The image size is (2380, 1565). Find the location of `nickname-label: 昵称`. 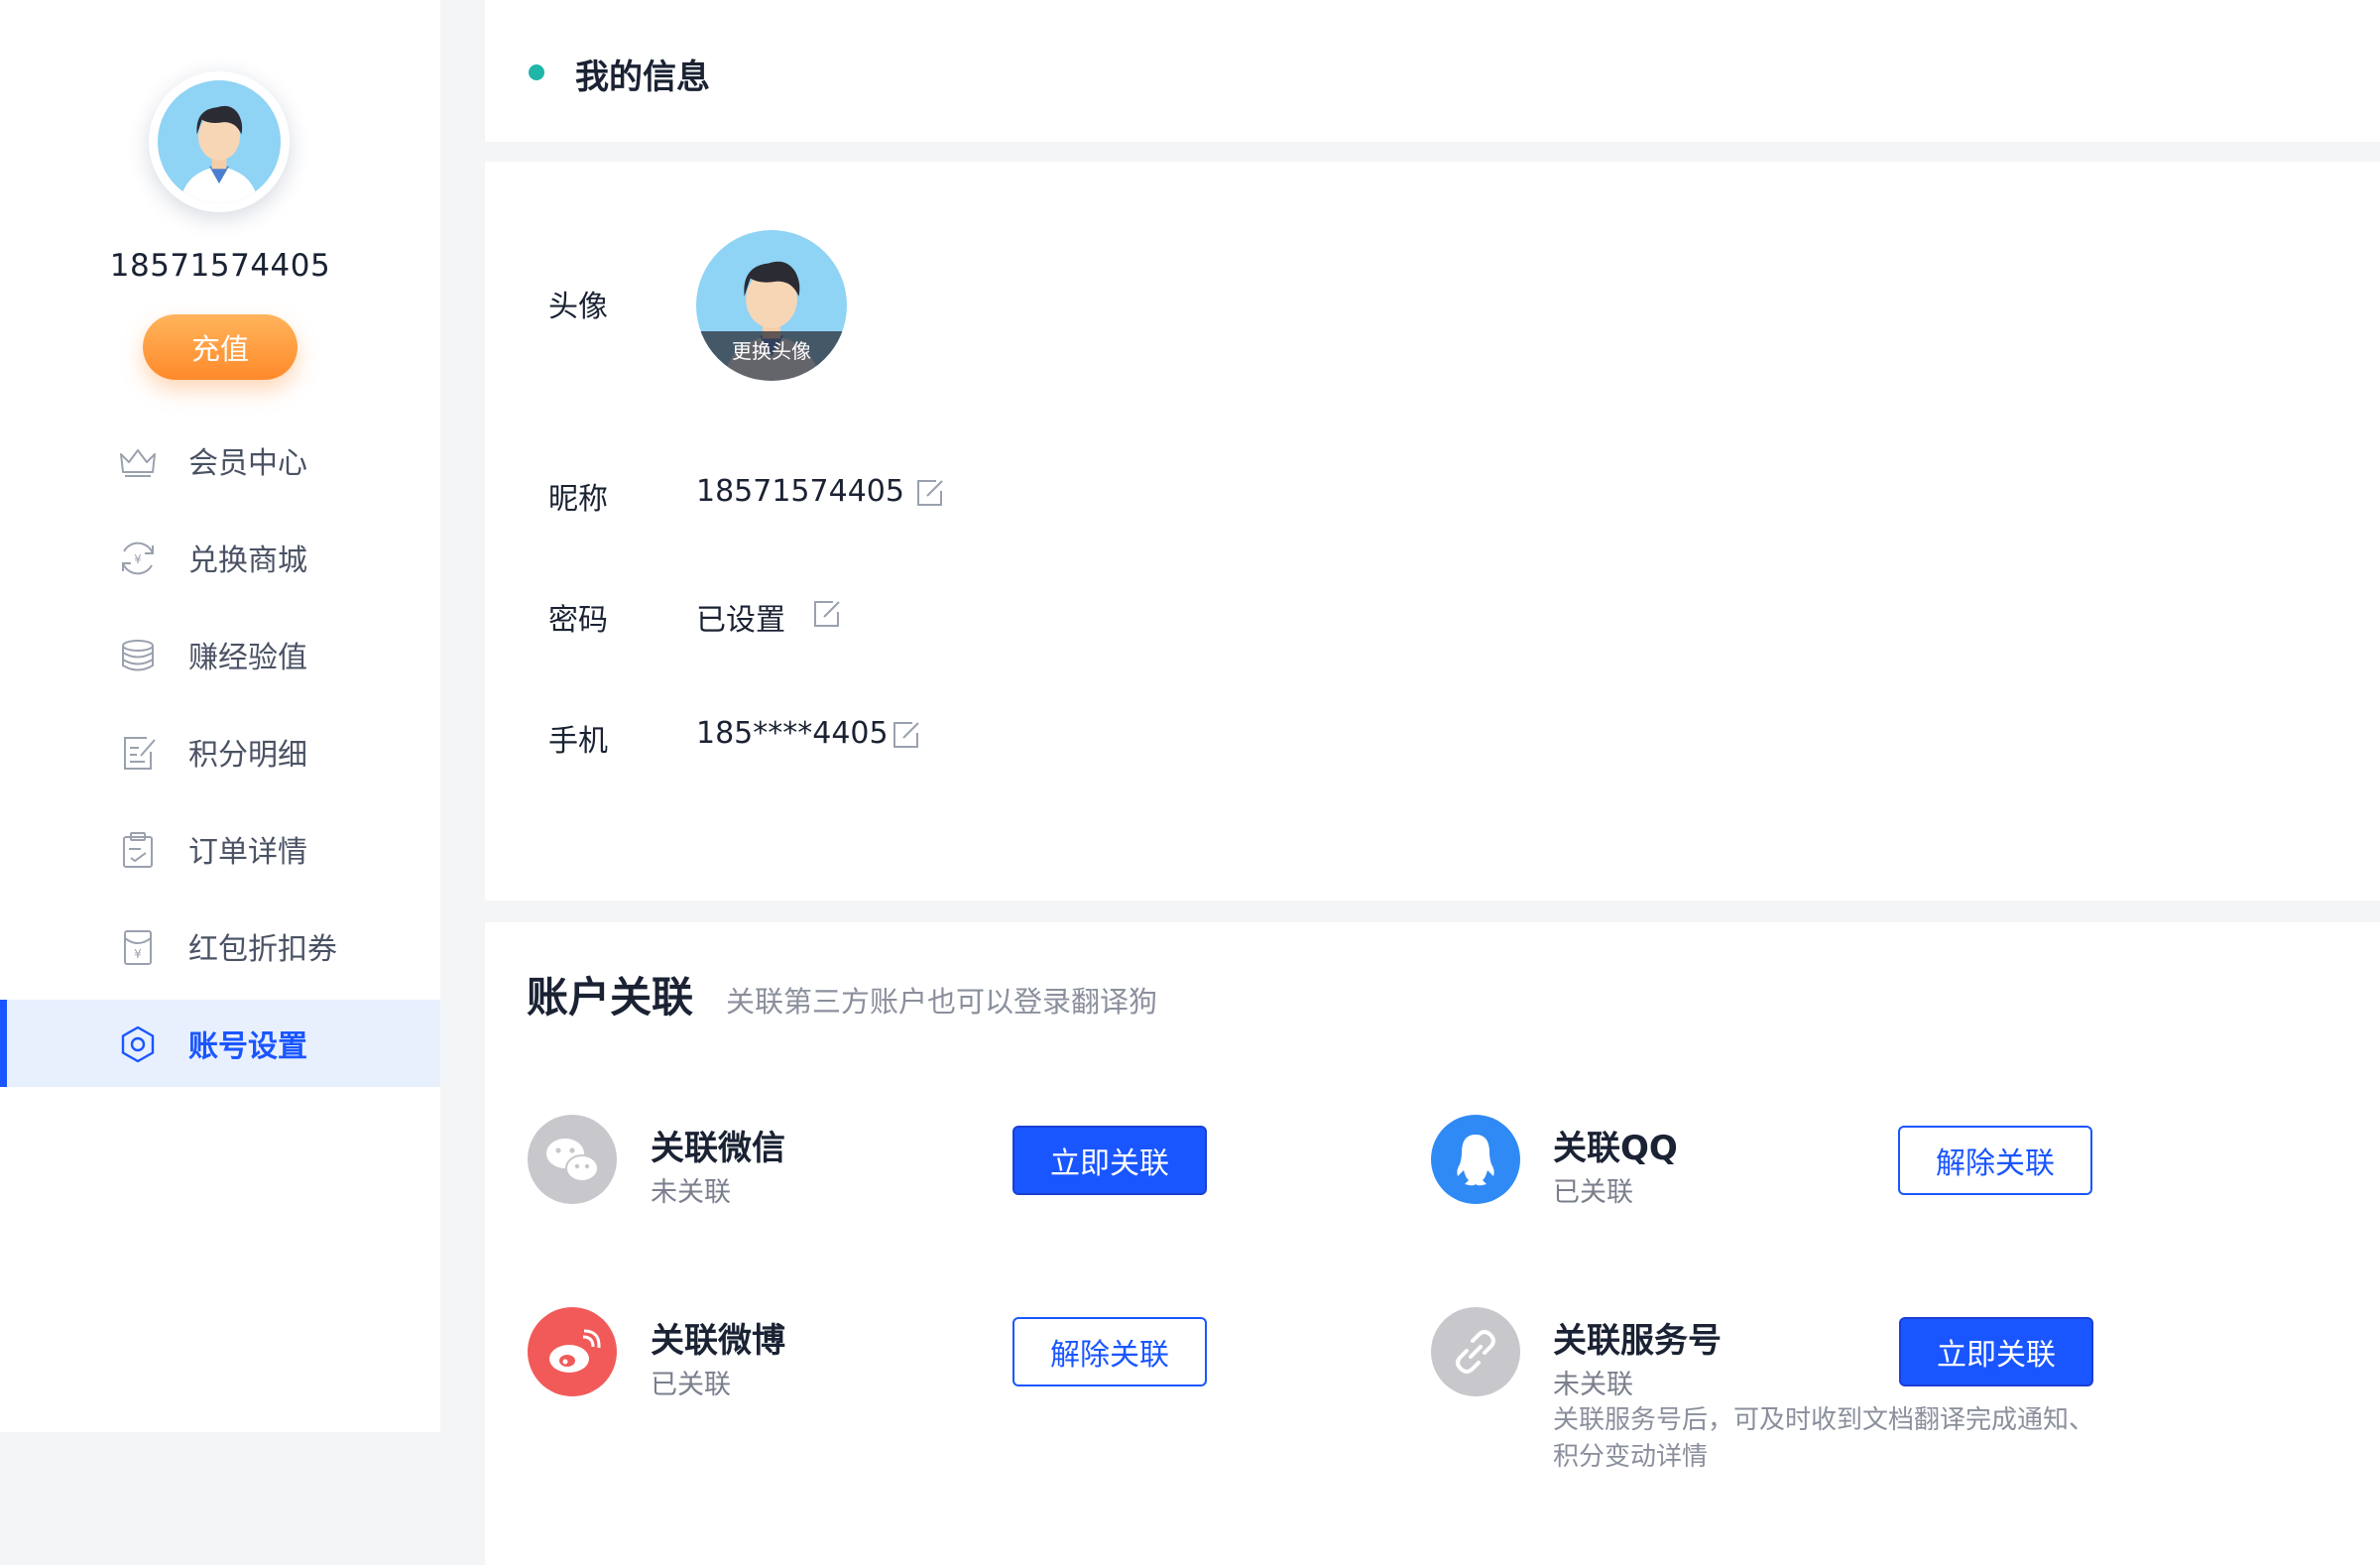

nickname-label: 昵称 is located at coordinates (578, 499).